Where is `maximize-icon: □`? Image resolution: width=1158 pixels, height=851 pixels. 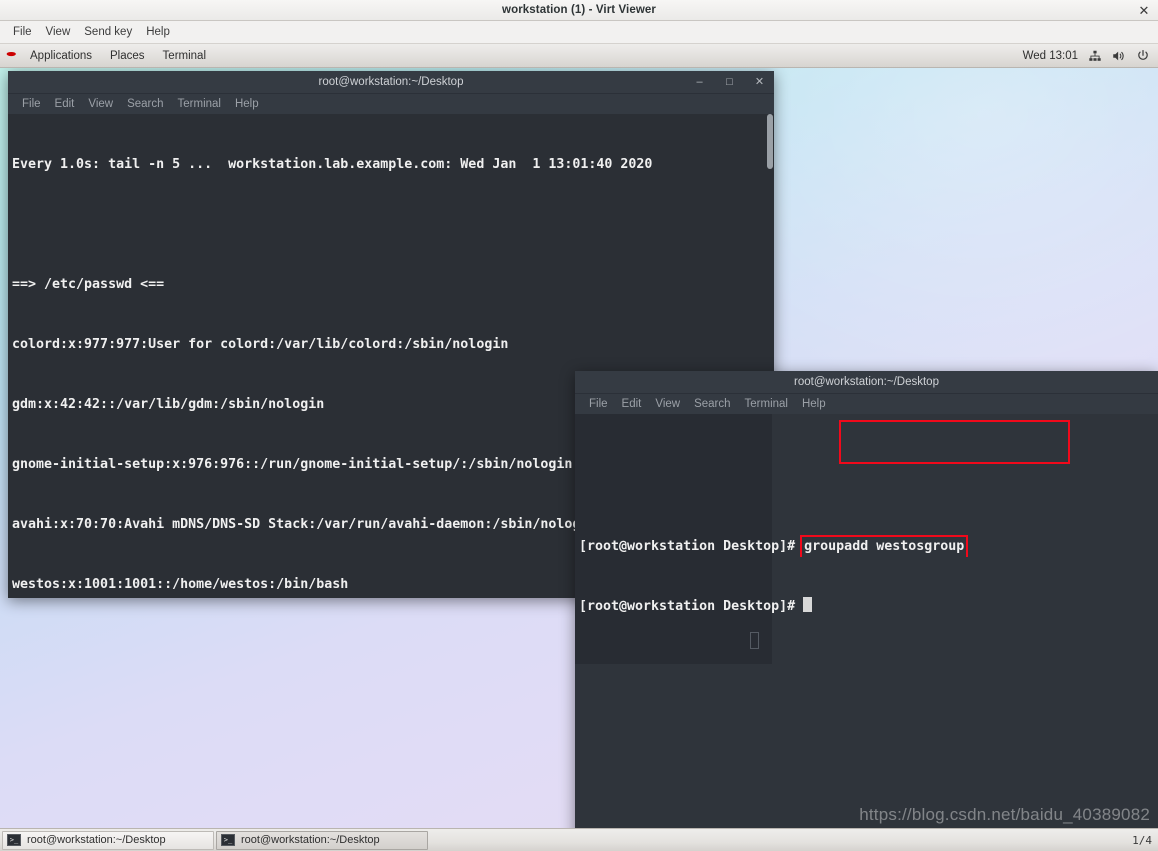 maximize-icon: □ is located at coordinates (729, 82).